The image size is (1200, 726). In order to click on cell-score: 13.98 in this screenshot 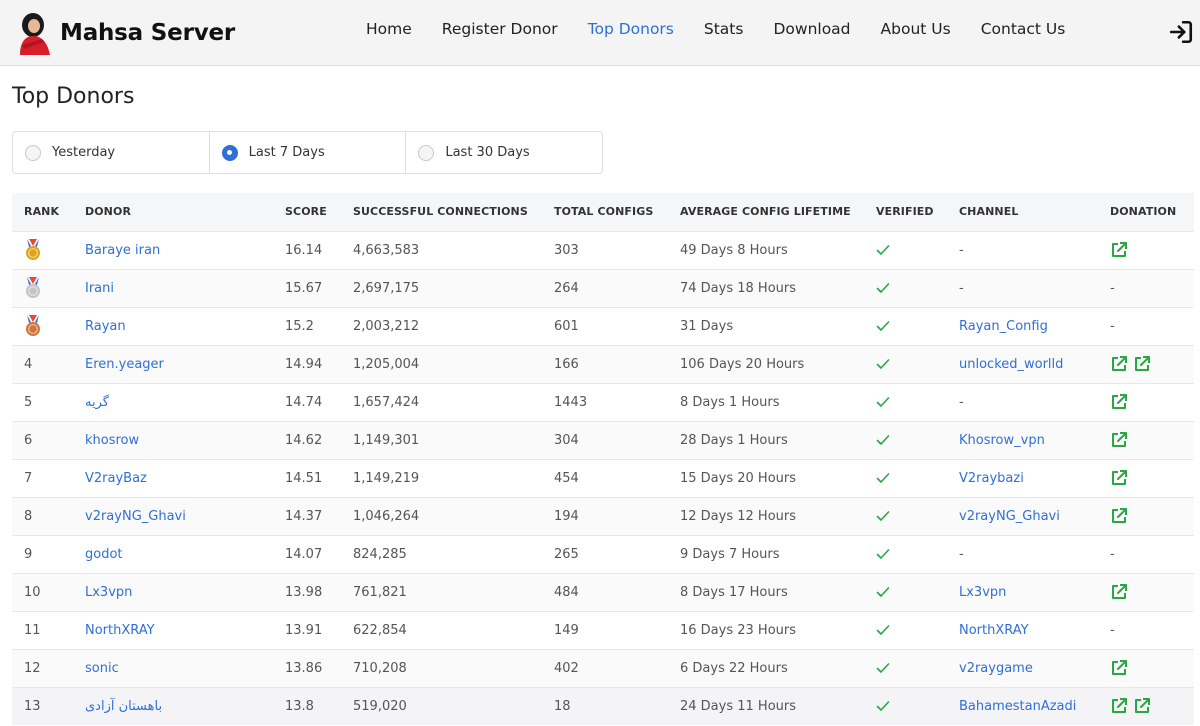, I will do `click(304, 592)`.